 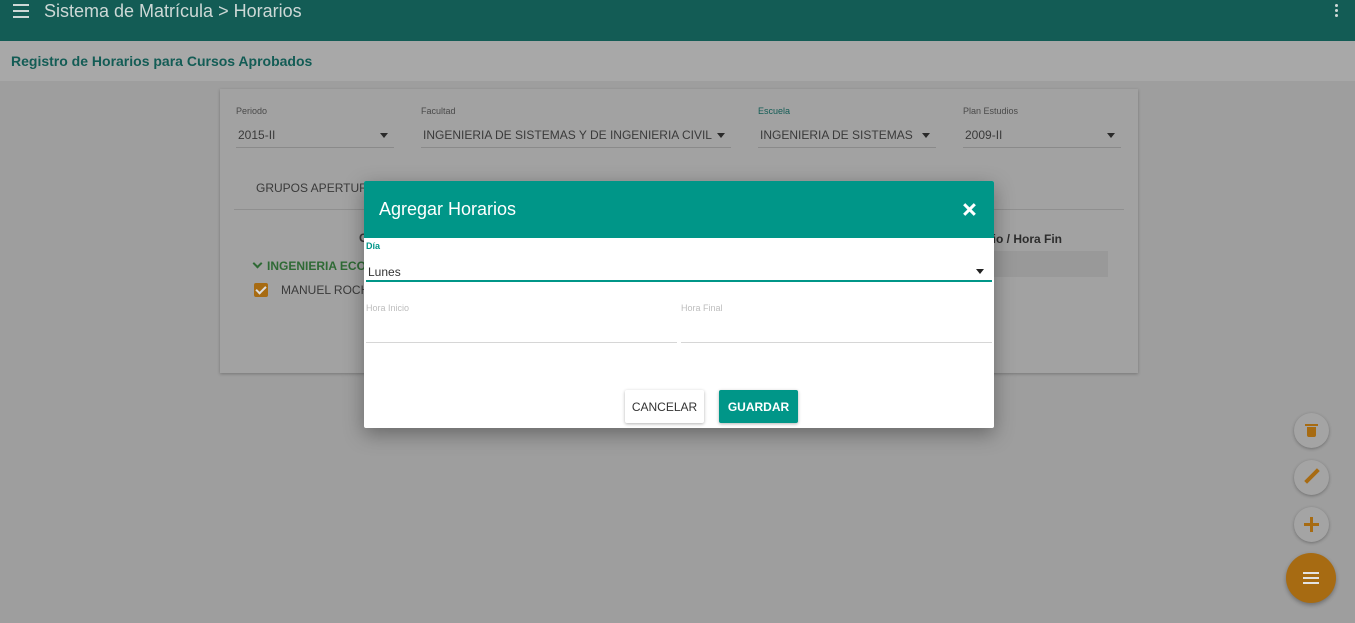 I want to click on periodo-select: Periodo 2015-II, so click(x=315, y=127).